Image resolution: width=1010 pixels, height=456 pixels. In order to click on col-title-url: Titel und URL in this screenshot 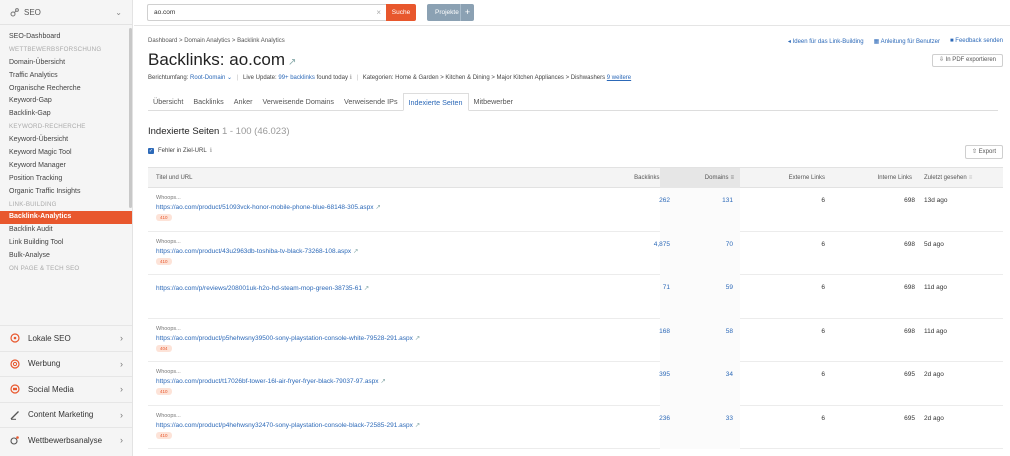, I will do `click(174, 178)`.